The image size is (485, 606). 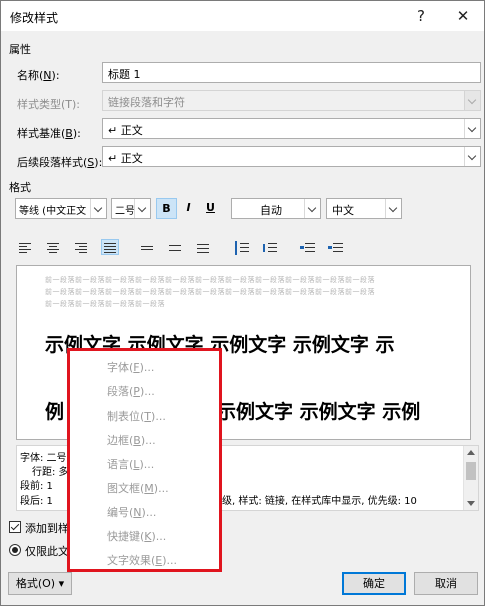 What do you see at coordinates (82, 248) in the screenshot?
I see `align-right-icon` at bounding box center [82, 248].